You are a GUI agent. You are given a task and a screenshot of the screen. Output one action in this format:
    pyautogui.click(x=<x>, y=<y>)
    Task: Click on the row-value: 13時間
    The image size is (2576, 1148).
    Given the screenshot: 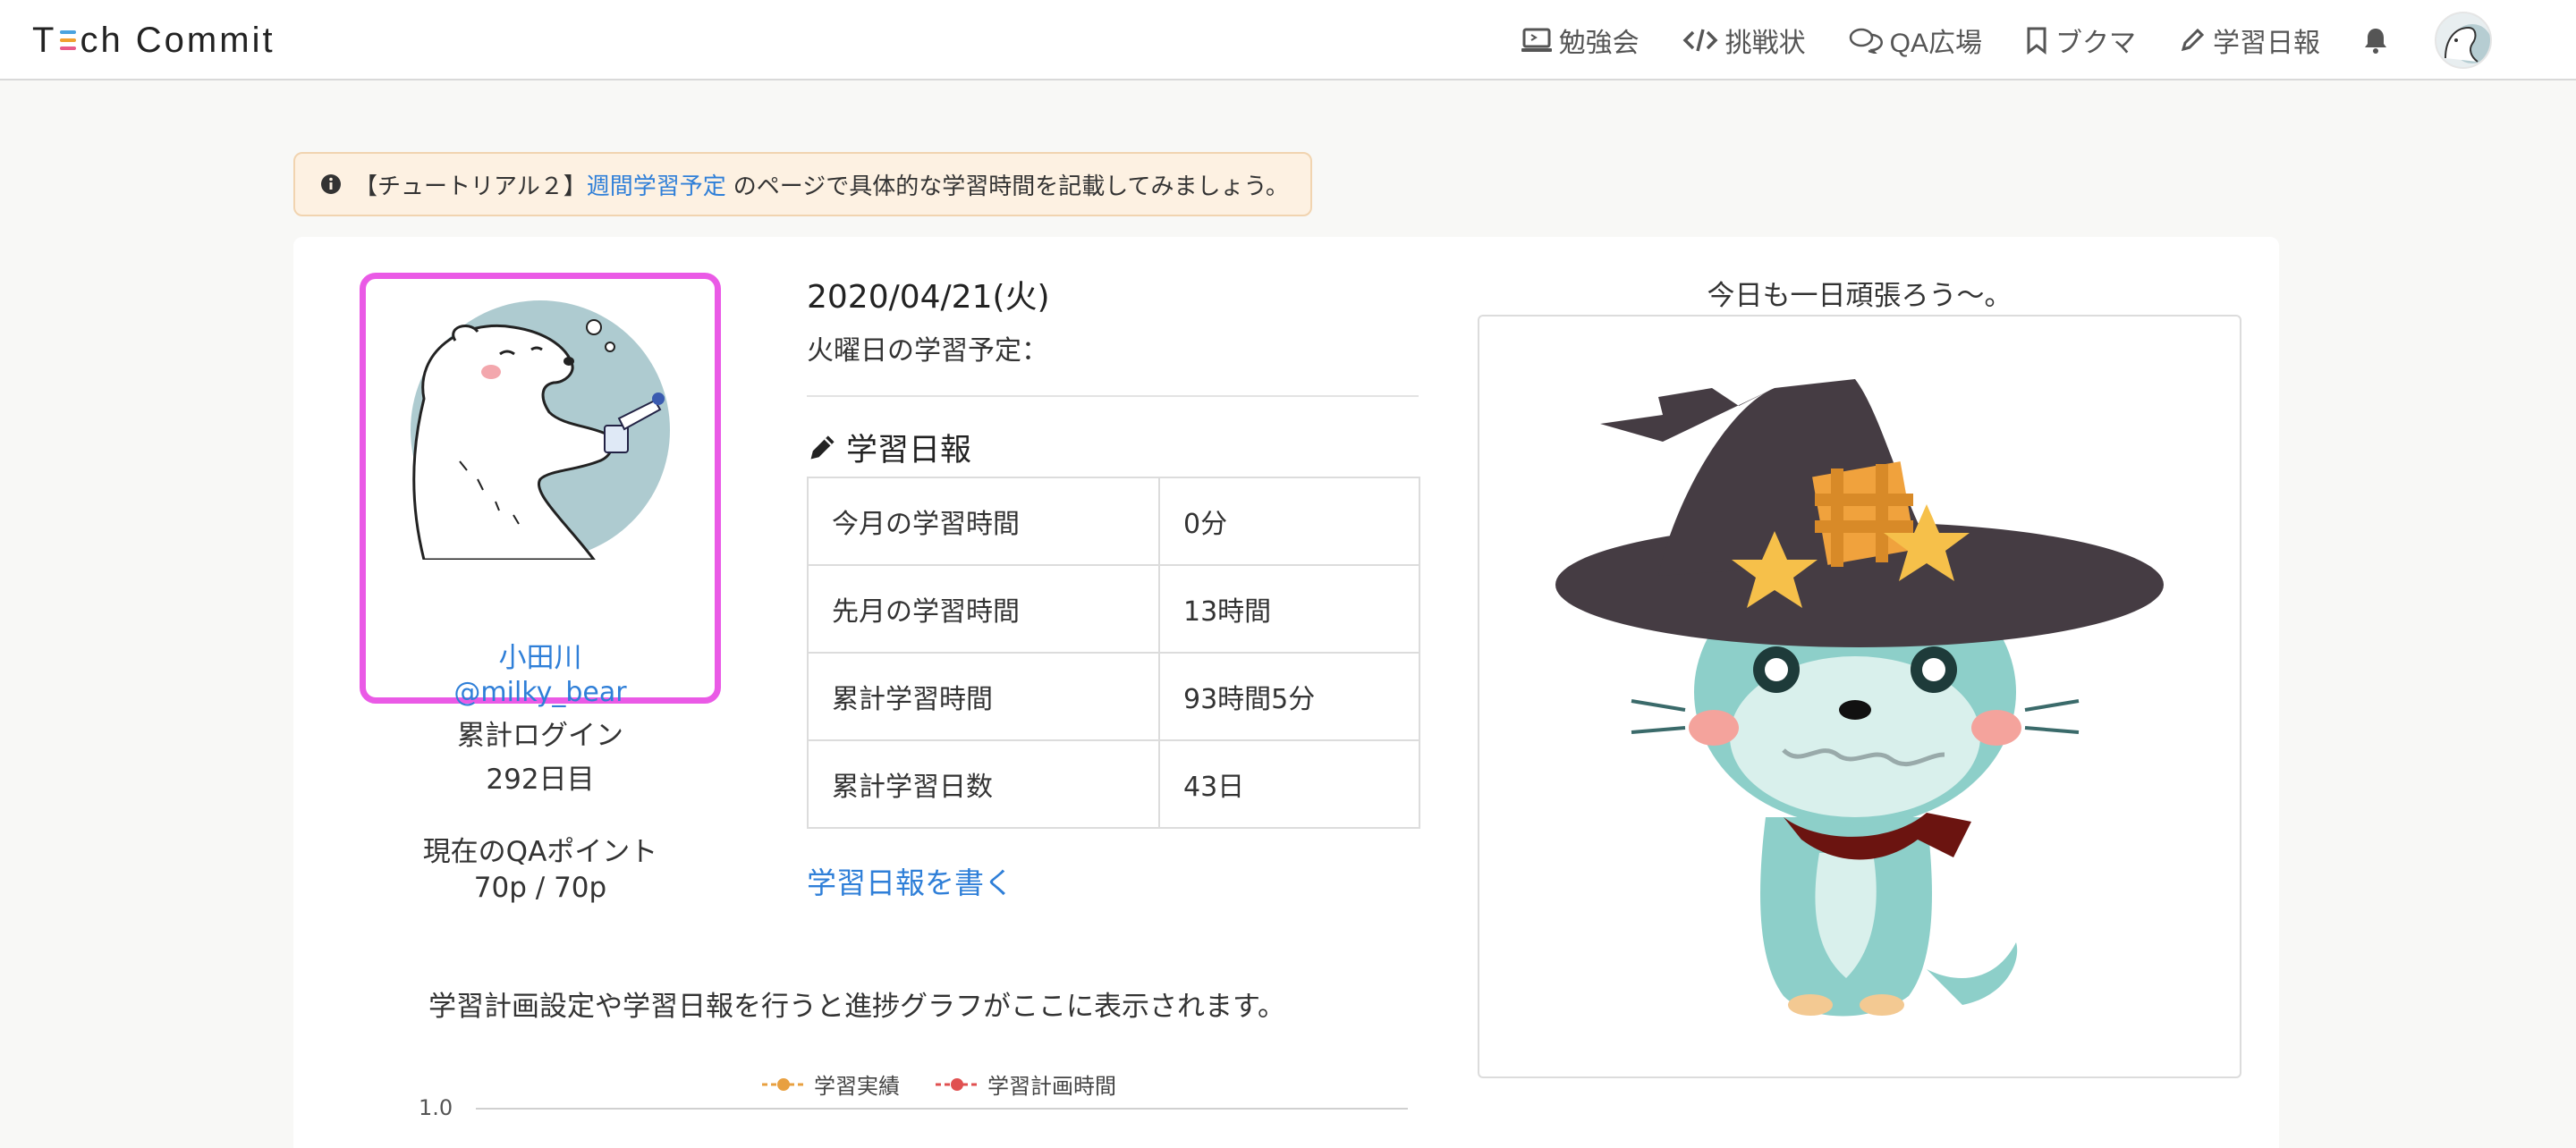 What is the action you would take?
    pyautogui.click(x=1289, y=609)
    